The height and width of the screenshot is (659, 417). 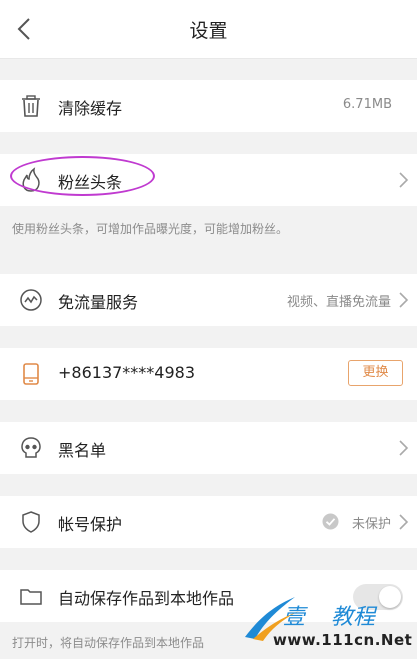 I want to click on folder-icon, so click(x=31, y=597).